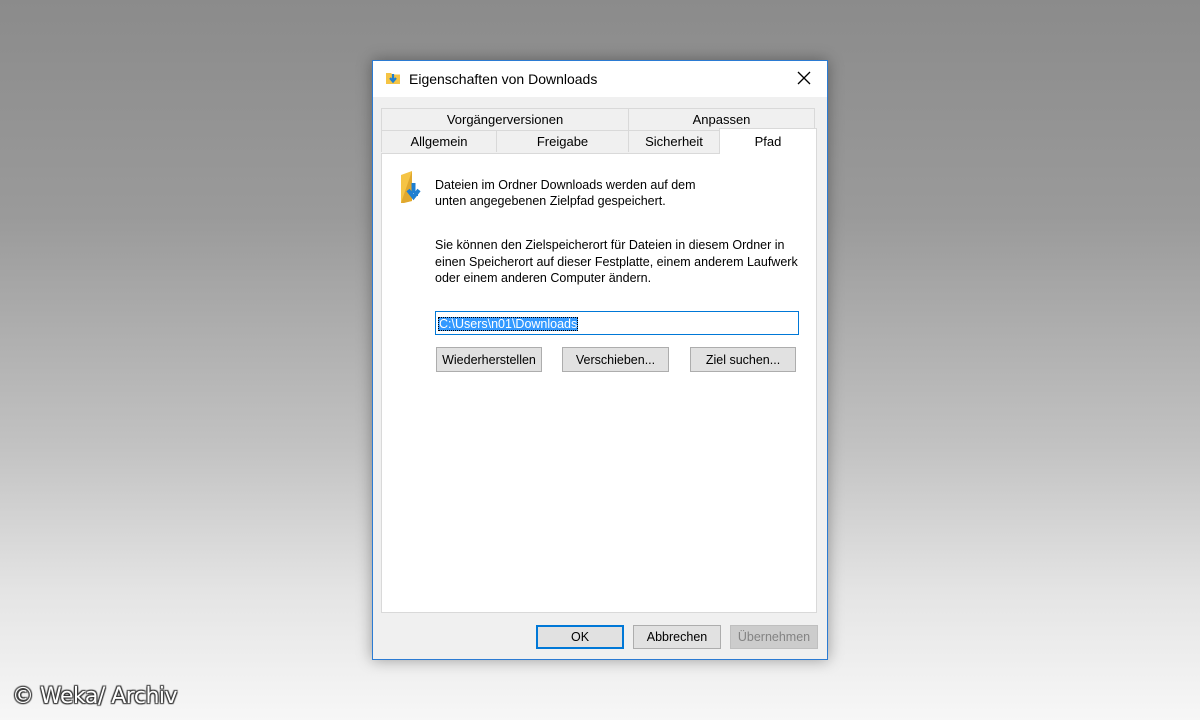  What do you see at coordinates (600, 79) in the screenshot?
I see `title-bar: Eigenschaften von Downloads` at bounding box center [600, 79].